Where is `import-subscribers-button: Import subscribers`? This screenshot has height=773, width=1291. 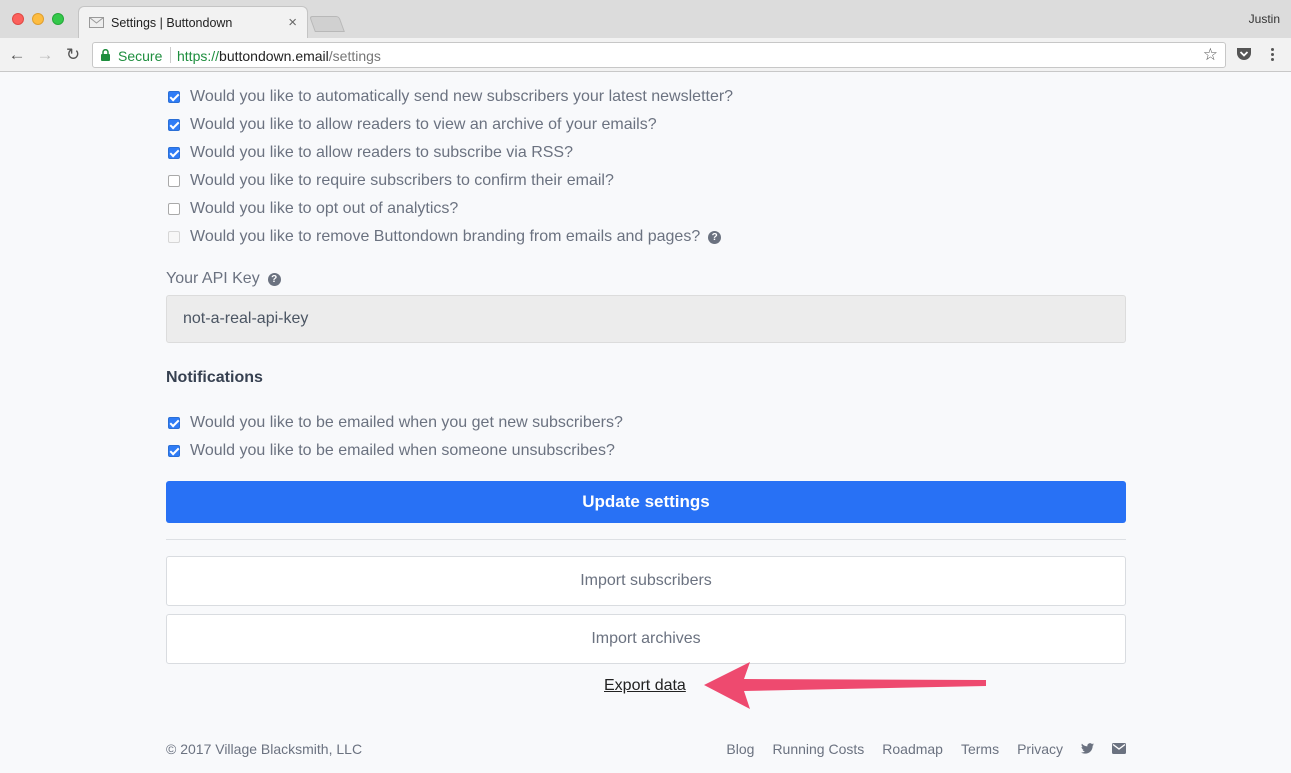
import-subscribers-button: Import subscribers is located at coordinates (646, 581).